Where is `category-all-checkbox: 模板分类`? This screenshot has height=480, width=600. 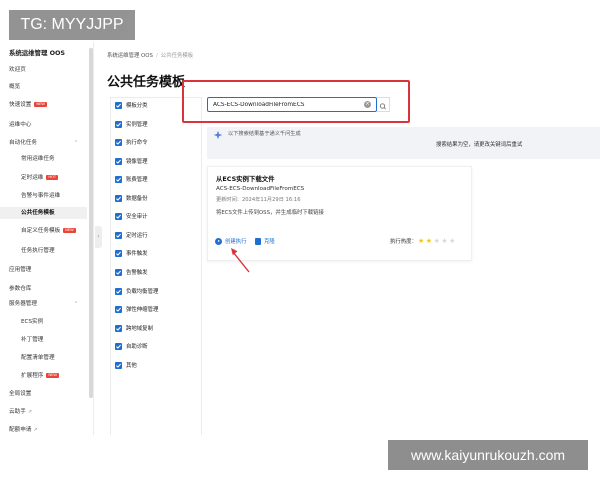 category-all-checkbox: 模板分类 is located at coordinates (131, 106).